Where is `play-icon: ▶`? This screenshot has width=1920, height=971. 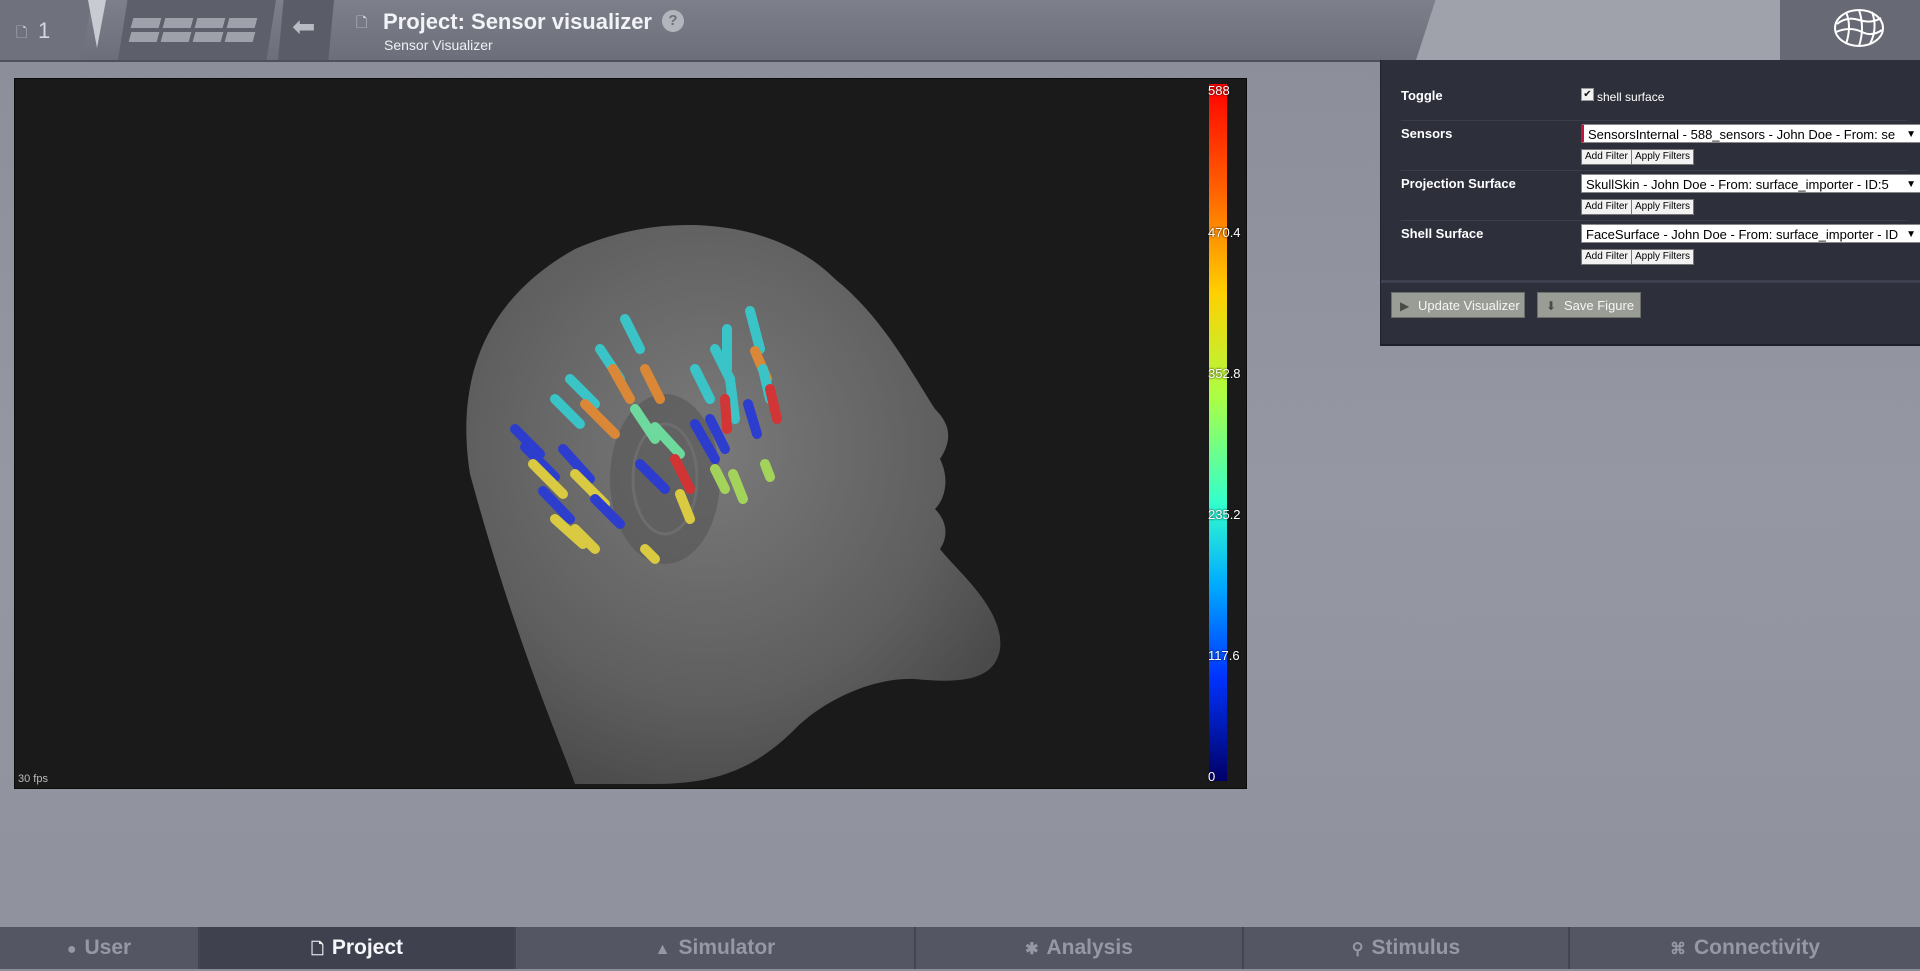 play-icon: ▶ is located at coordinates (1405, 306).